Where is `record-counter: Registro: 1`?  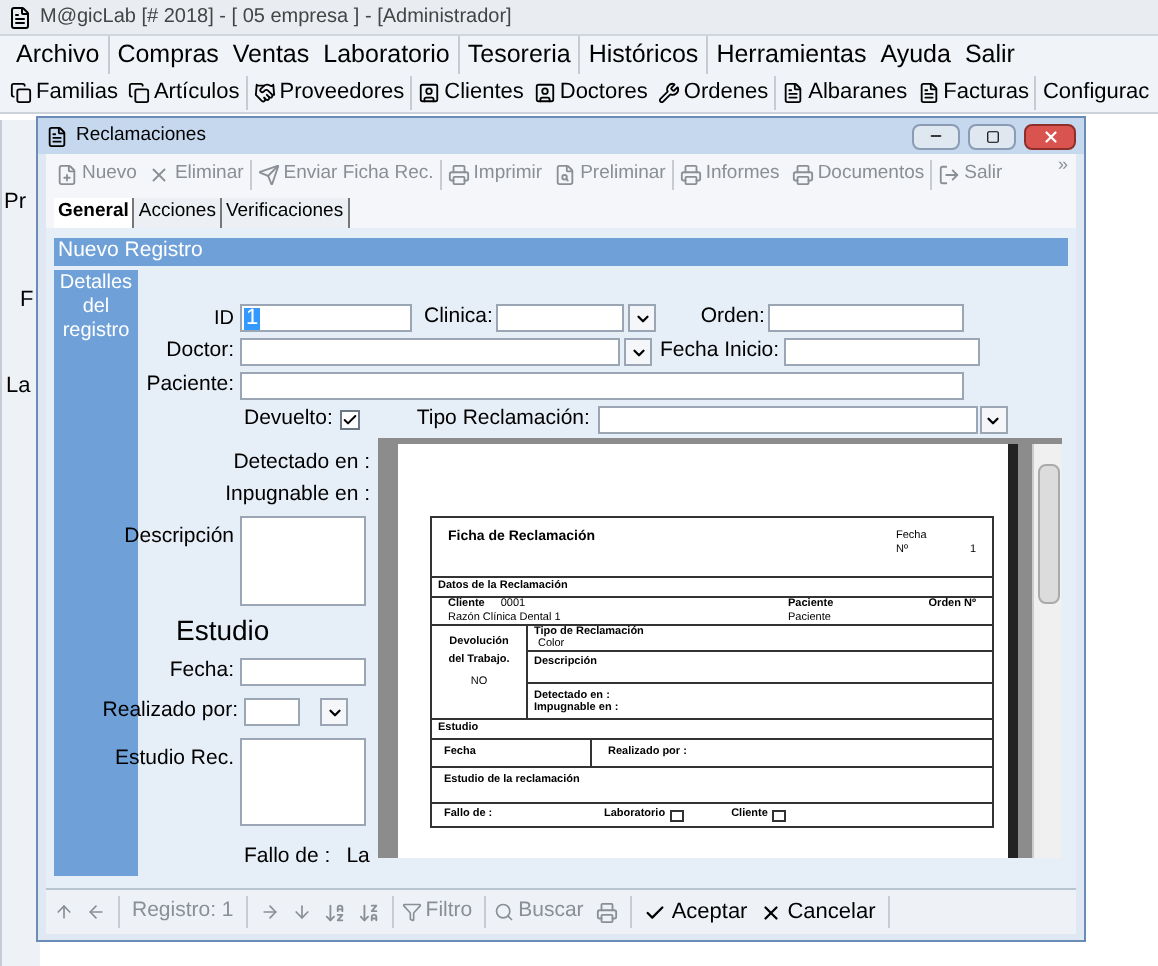 record-counter: Registro: 1 is located at coordinates (183, 912).